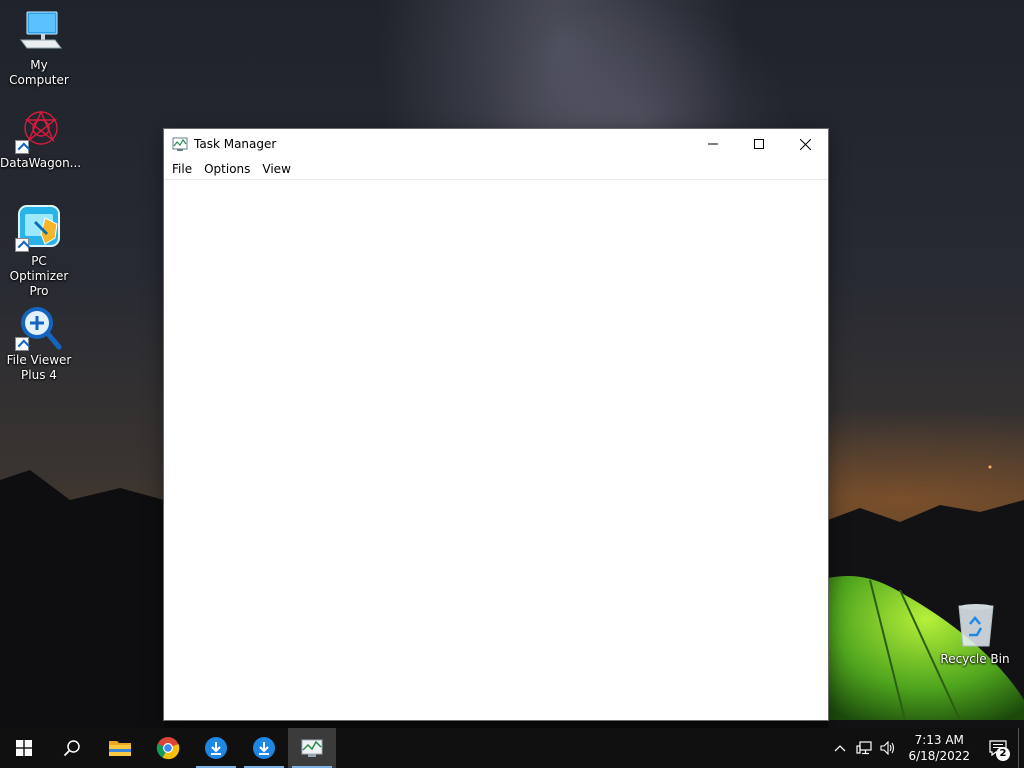 This screenshot has height=768, width=1024. I want to click on folder-icon, so click(120, 748).